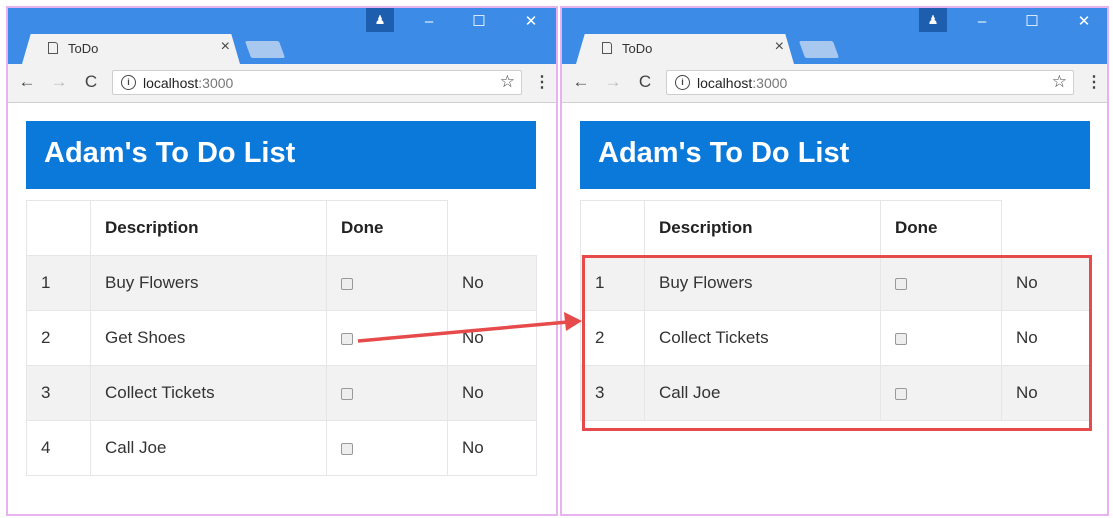 Image resolution: width=1113 pixels, height=518 pixels. I want to click on row-description: Get Shoes, so click(208, 338).